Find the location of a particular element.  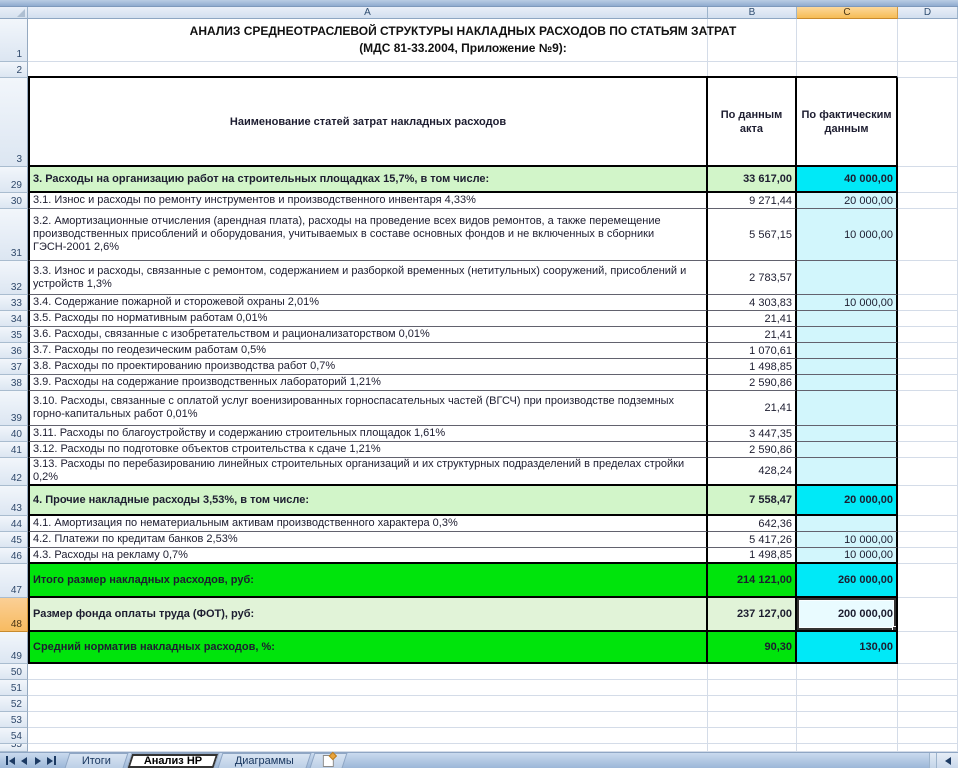

cell-B35: 21,41 is located at coordinates (752, 335).